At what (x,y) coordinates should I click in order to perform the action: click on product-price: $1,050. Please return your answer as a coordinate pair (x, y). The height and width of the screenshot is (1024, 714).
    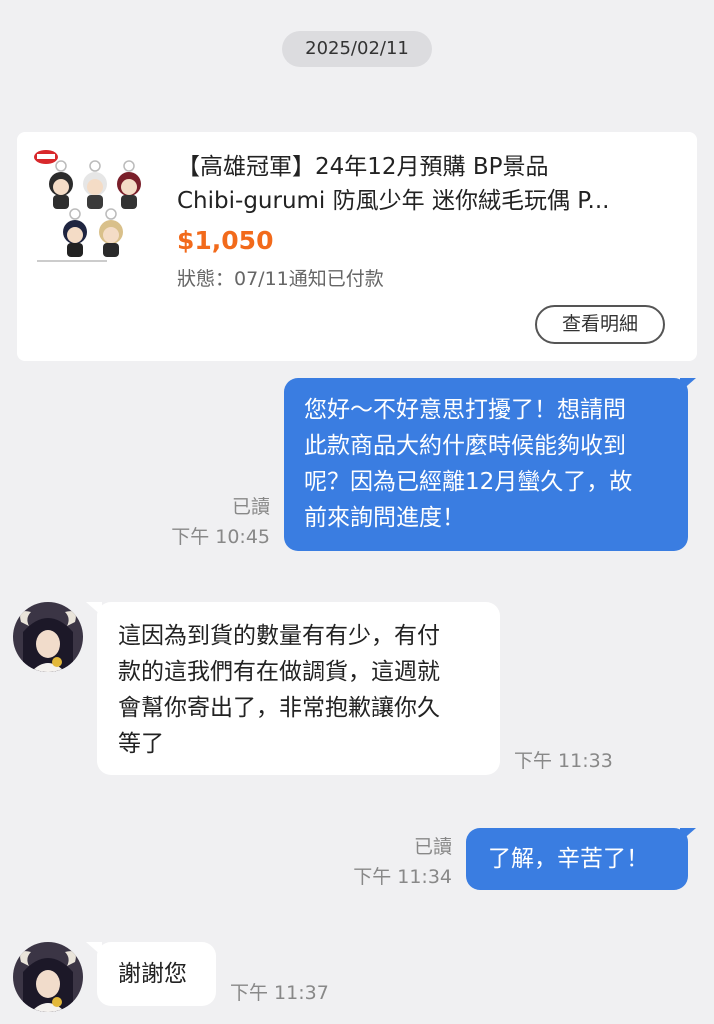
    Looking at the image, I should click on (225, 240).